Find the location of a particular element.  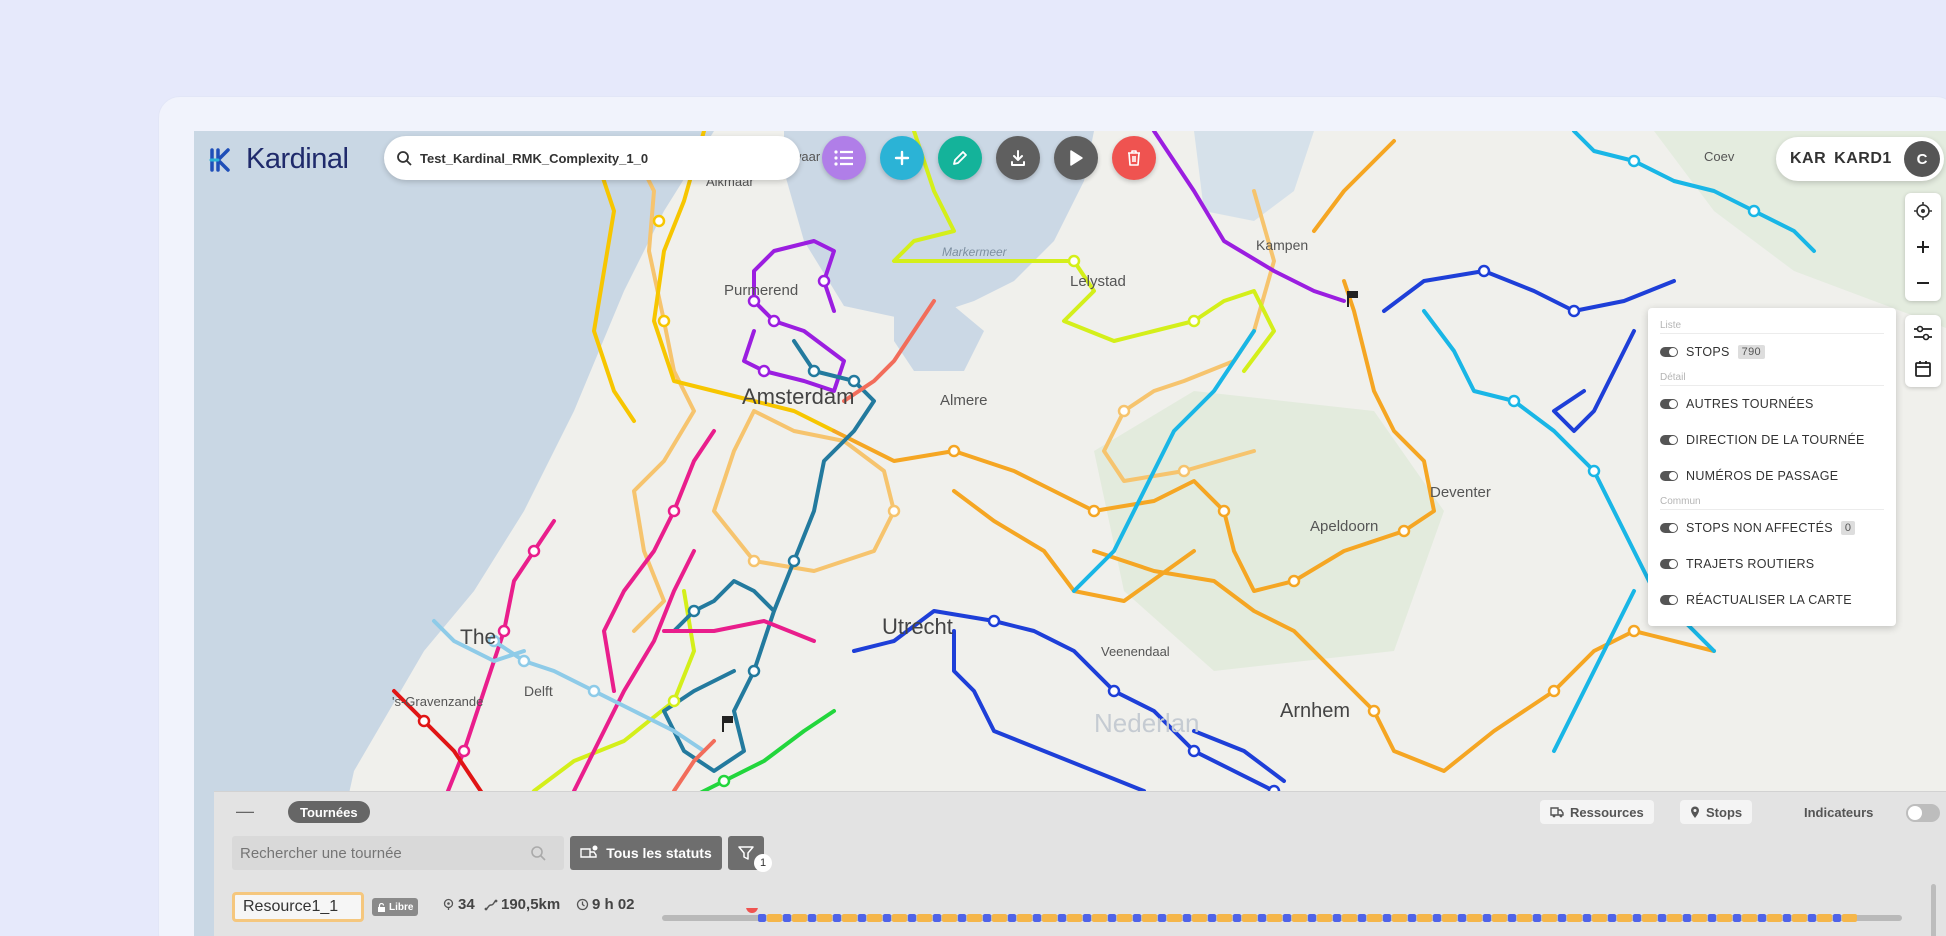

scenario-search-input is located at coordinates (590, 158).